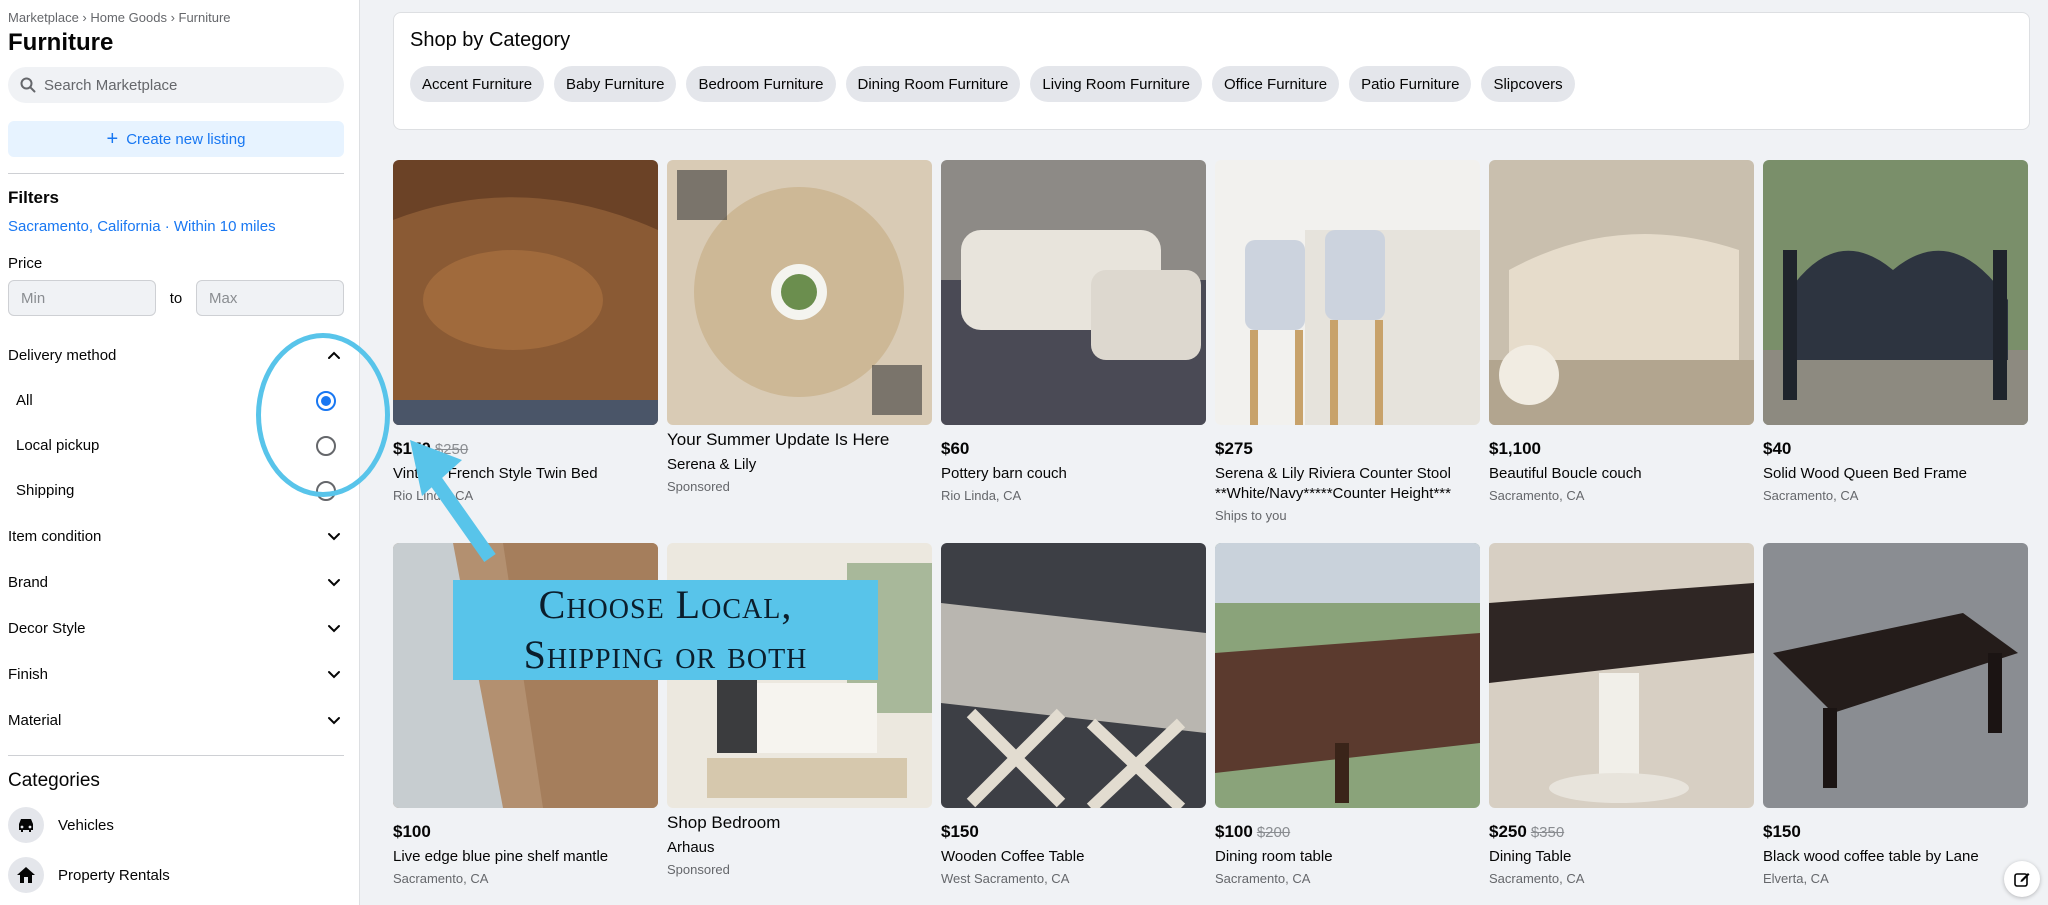 This screenshot has width=2048, height=905. What do you see at coordinates (176, 536) in the screenshot?
I see `filter-item-condition: Item condition` at bounding box center [176, 536].